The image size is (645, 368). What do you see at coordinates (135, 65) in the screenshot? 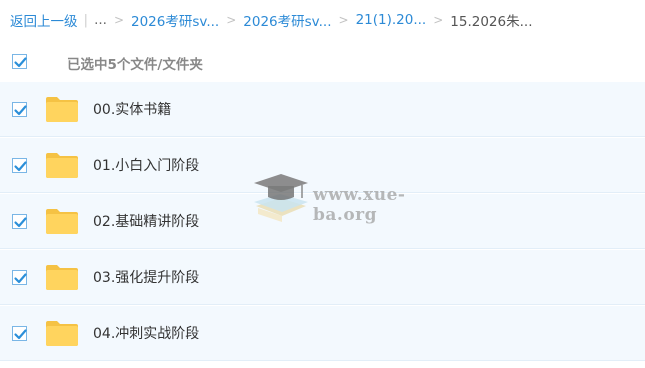
I see `selection-count-label: 已选中5个文件/文件夹` at bounding box center [135, 65].